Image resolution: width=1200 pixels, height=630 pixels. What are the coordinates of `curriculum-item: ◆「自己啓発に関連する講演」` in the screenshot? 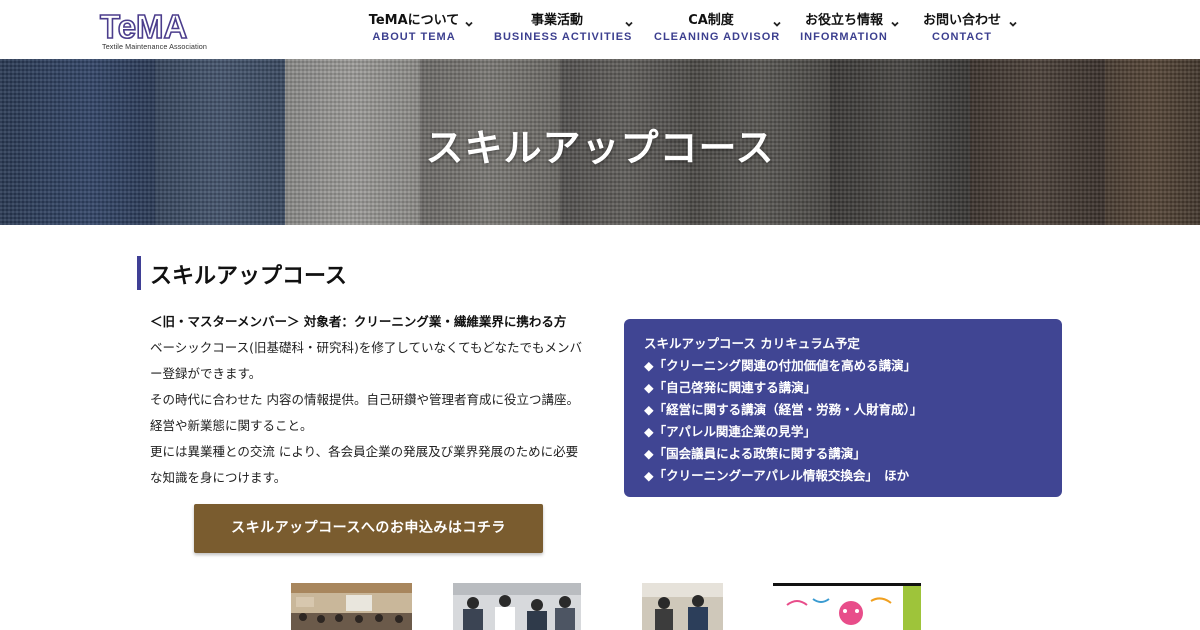 It's located at (730, 387).